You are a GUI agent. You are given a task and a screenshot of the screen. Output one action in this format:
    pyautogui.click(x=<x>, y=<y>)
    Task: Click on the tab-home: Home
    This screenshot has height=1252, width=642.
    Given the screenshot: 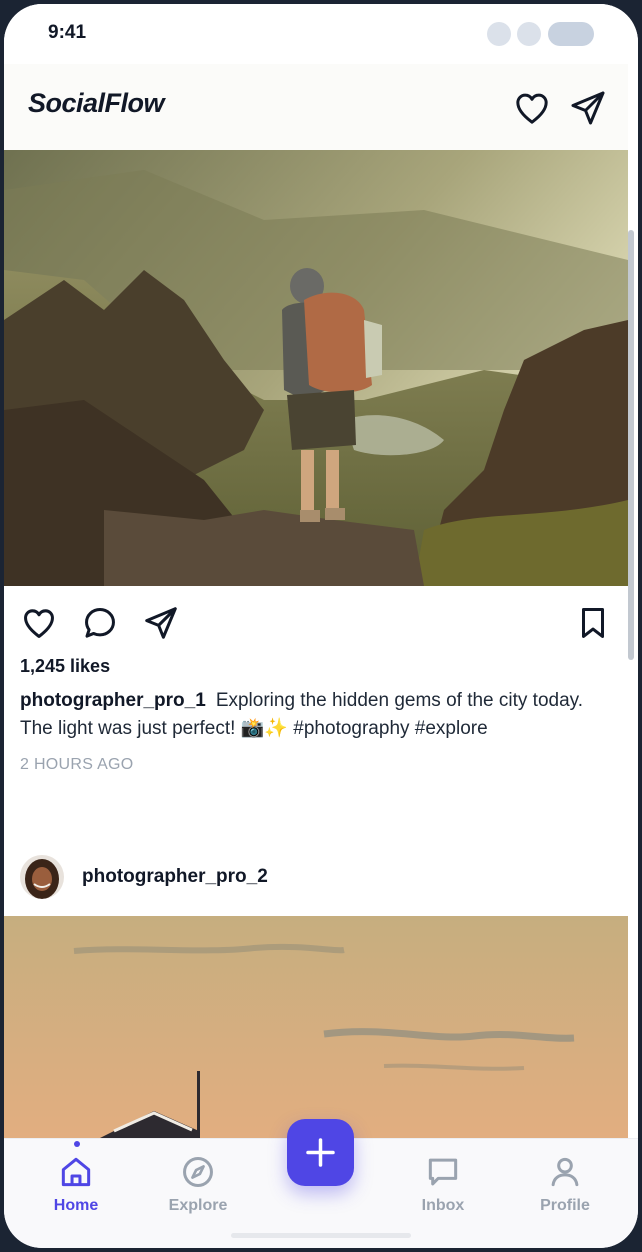 What is the action you would take?
    pyautogui.click(x=76, y=1184)
    